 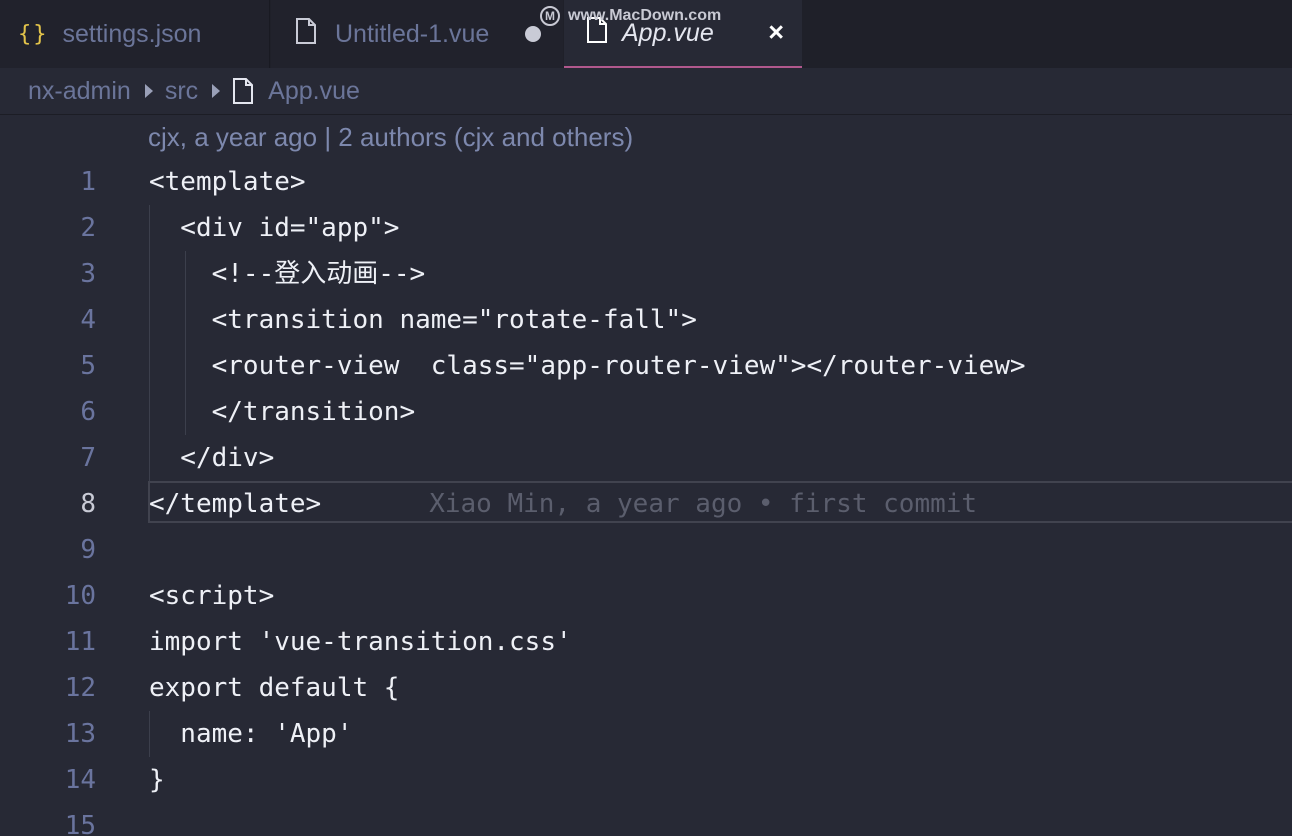 What do you see at coordinates (646, 596) in the screenshot?
I see `code-line: 10 <script>` at bounding box center [646, 596].